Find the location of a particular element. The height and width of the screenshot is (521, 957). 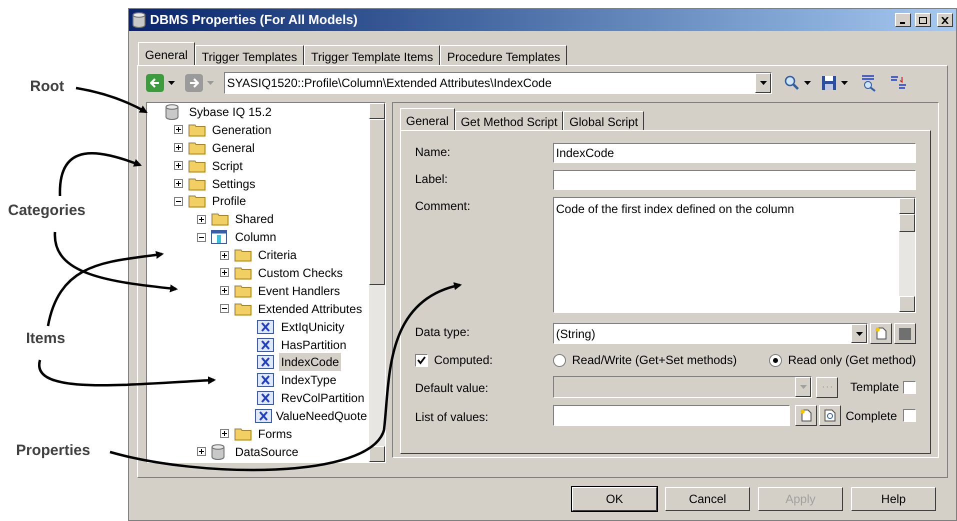

save-button is located at coordinates (834, 83).